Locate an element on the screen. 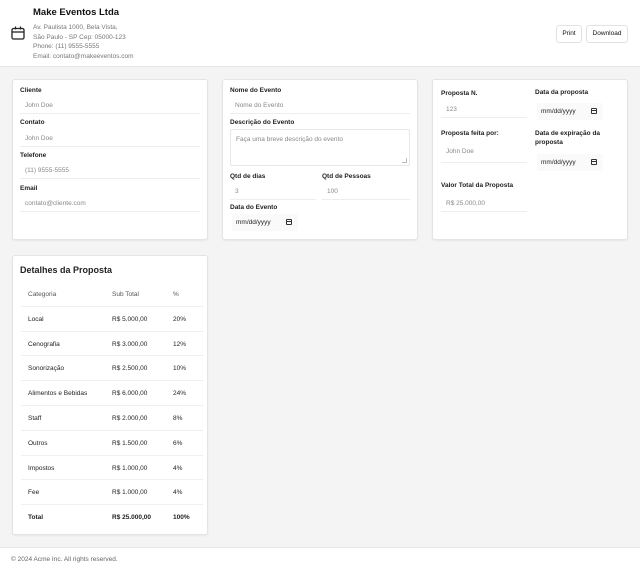  table-row: Local R$ 5.000,00 20% is located at coordinates (112, 319).